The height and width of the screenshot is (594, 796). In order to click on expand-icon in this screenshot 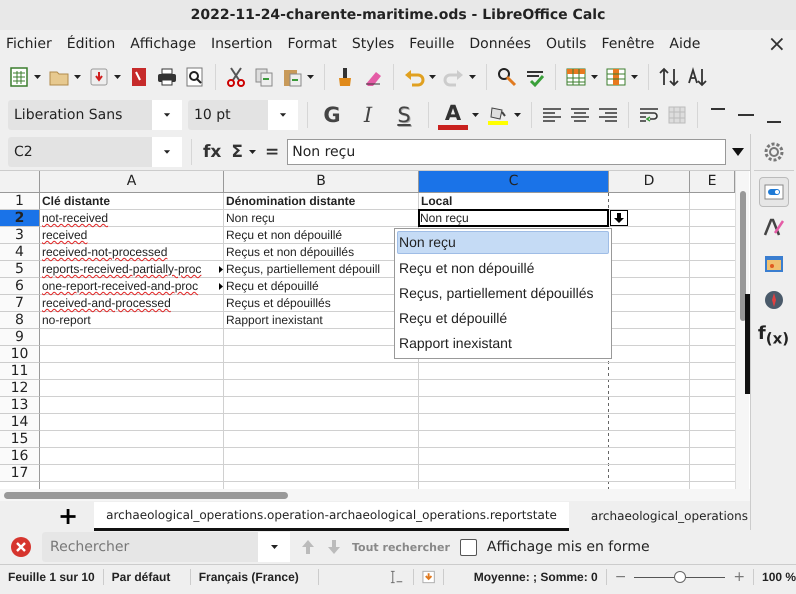, I will do `click(738, 152)`.